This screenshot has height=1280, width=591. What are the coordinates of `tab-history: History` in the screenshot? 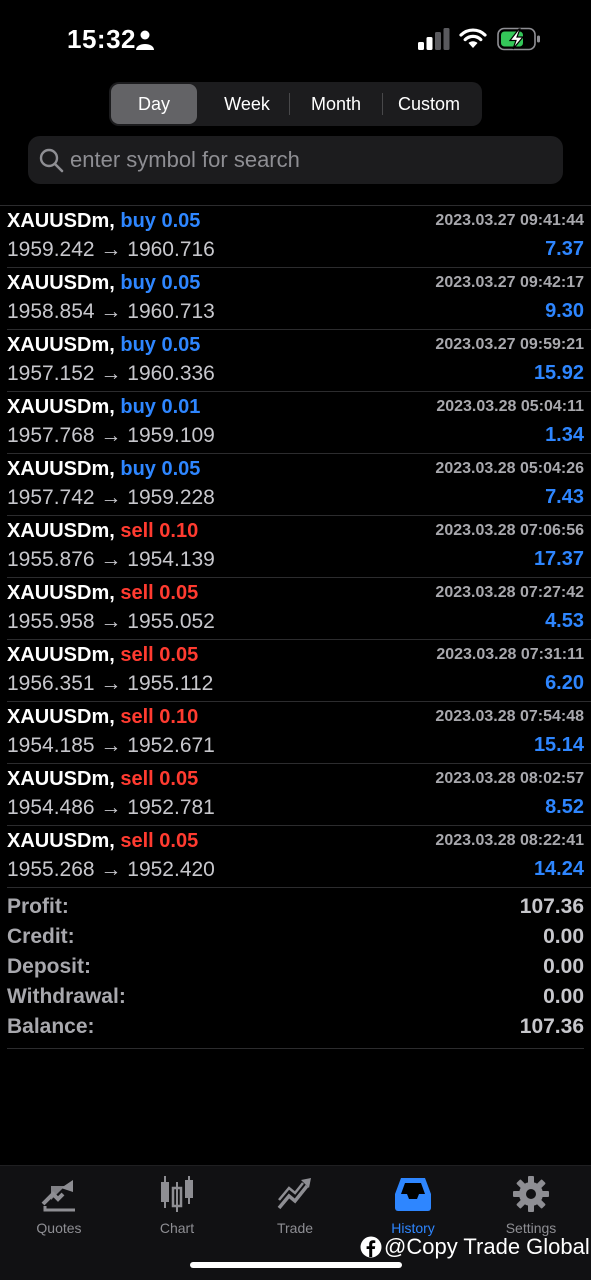 It's located at (413, 1205).